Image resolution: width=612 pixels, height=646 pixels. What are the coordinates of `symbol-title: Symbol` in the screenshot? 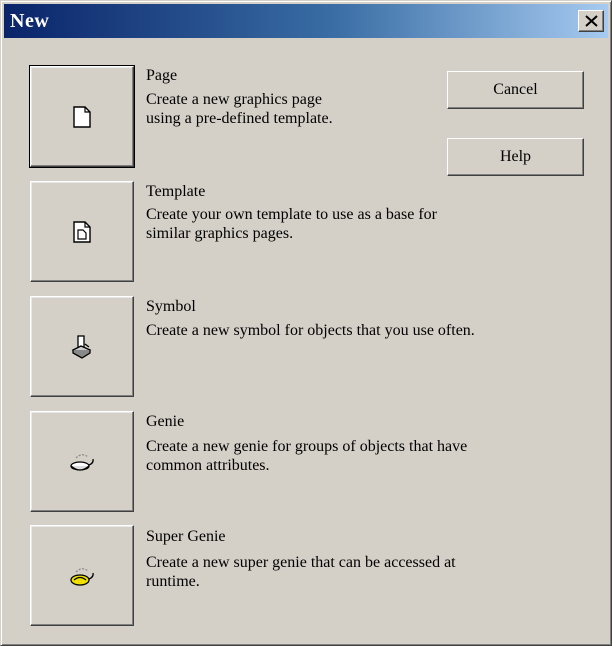 It's located at (171, 306).